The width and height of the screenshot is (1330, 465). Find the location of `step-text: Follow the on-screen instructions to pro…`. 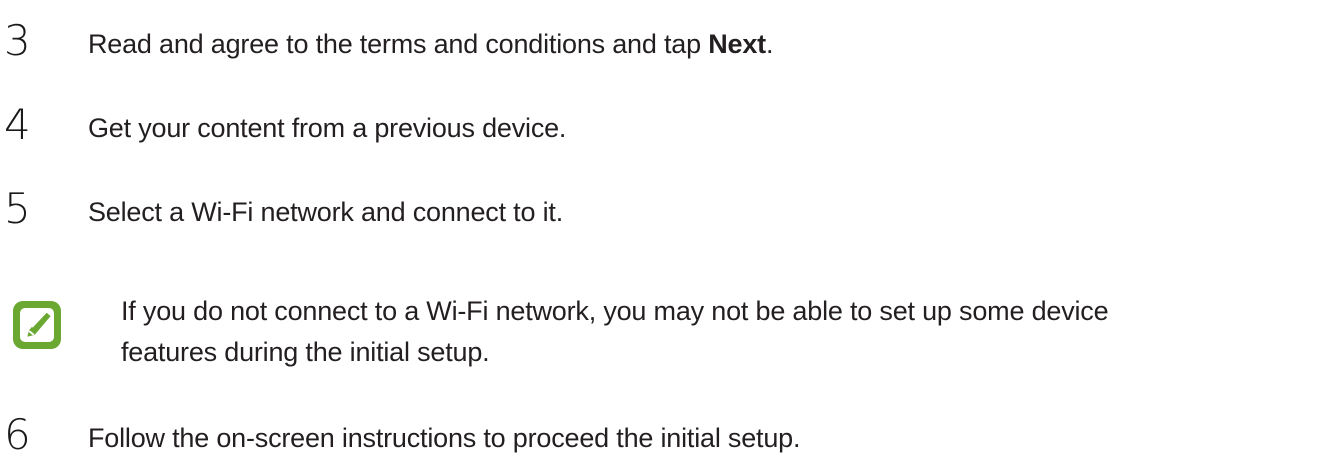

step-text: Follow the on-screen instructions to pro… is located at coordinates (444, 438).